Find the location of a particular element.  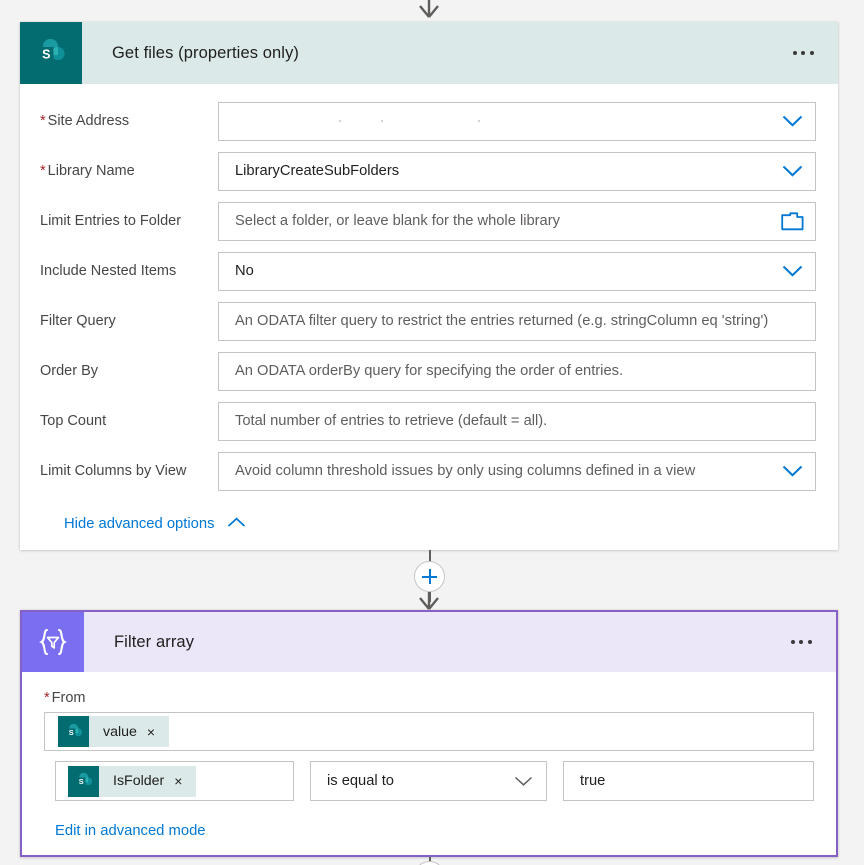

hide-advanced-options-link: Hide advanced options is located at coordinates (155, 524).